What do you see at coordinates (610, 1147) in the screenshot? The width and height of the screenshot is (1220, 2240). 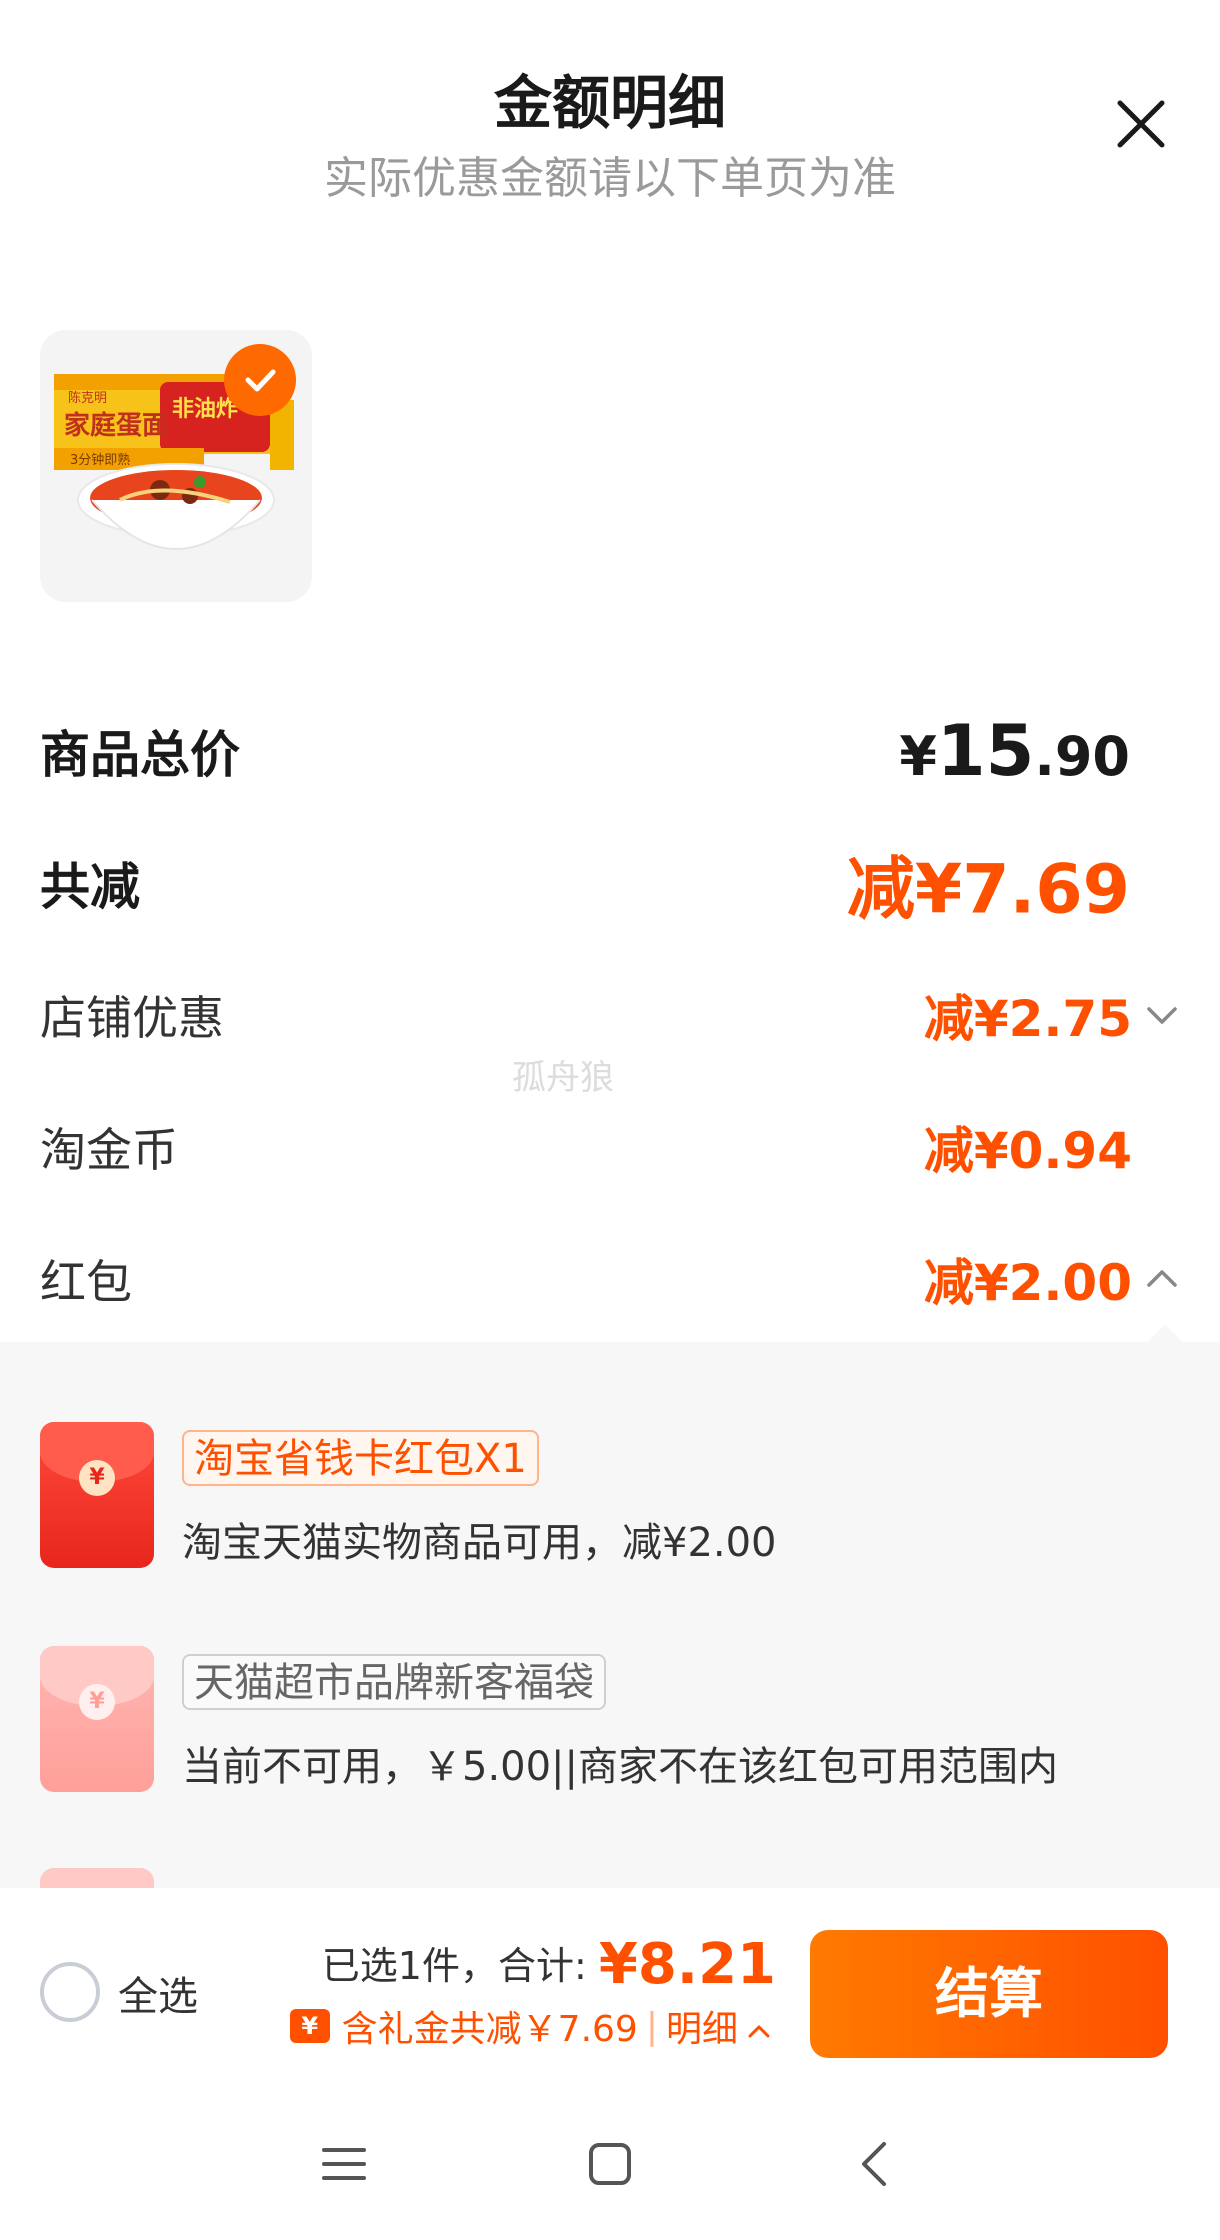 I see `discount-row-coins: 淘金币 减¥0.94` at bounding box center [610, 1147].